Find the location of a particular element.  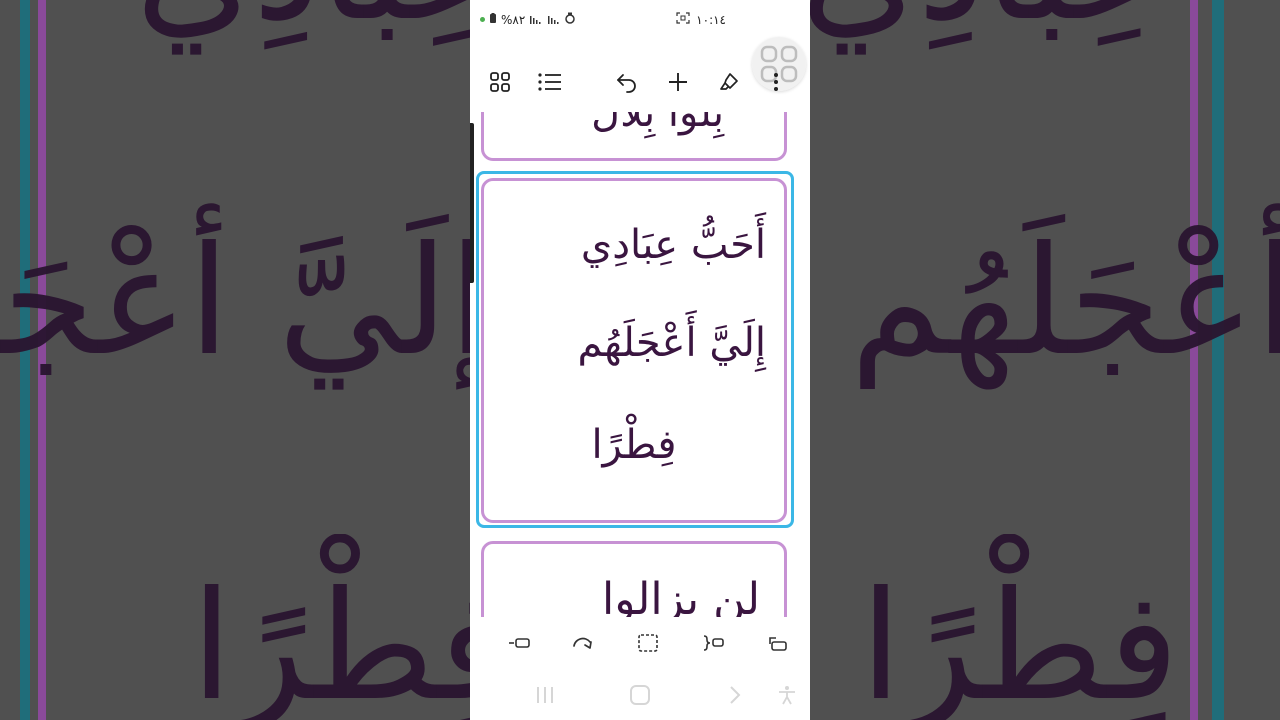

insert-before-icon is located at coordinates (519, 643).